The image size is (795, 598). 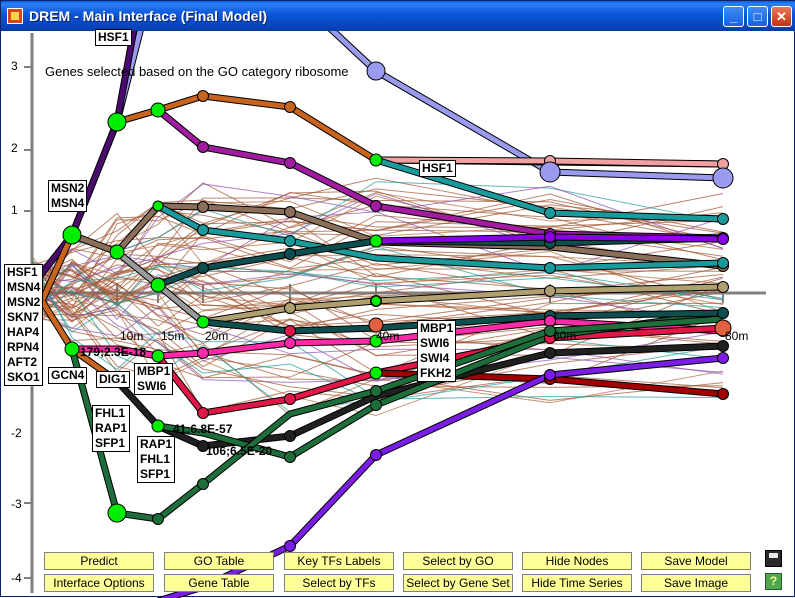 What do you see at coordinates (239, 451) in the screenshot?
I see `node-annotation: 106;6.5E-20` at bounding box center [239, 451].